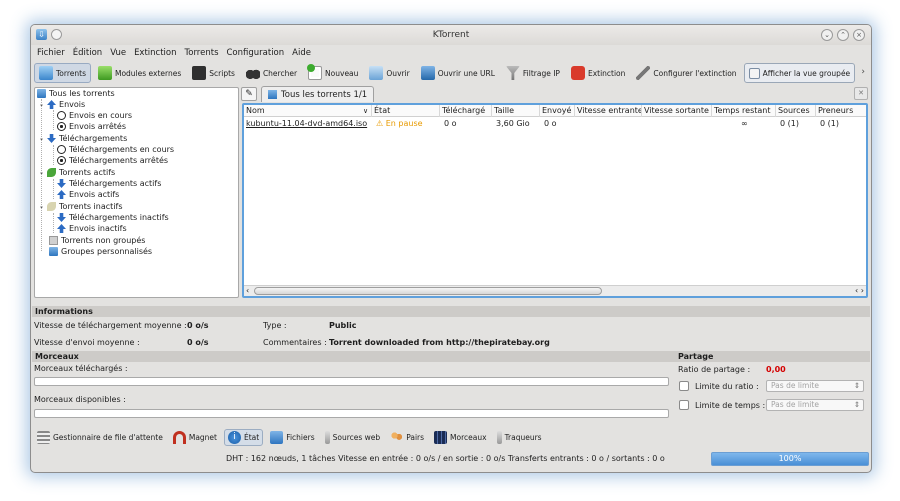 This screenshot has height=501, width=900. I want to click on minimize-button: ⌄, so click(827, 35).